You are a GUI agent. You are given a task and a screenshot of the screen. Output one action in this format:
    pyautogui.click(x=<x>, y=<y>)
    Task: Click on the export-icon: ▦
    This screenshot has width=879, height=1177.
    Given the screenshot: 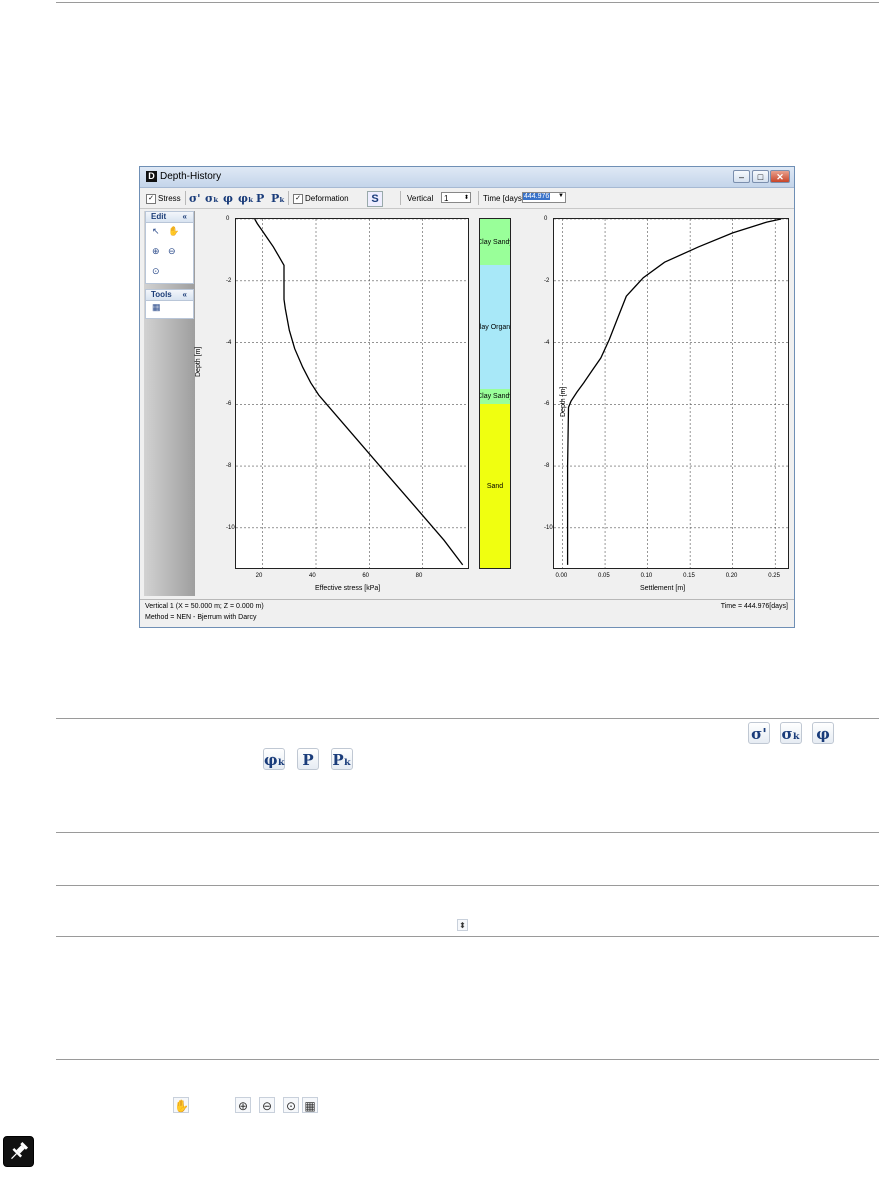 What is the action you would take?
    pyautogui.click(x=156, y=307)
    